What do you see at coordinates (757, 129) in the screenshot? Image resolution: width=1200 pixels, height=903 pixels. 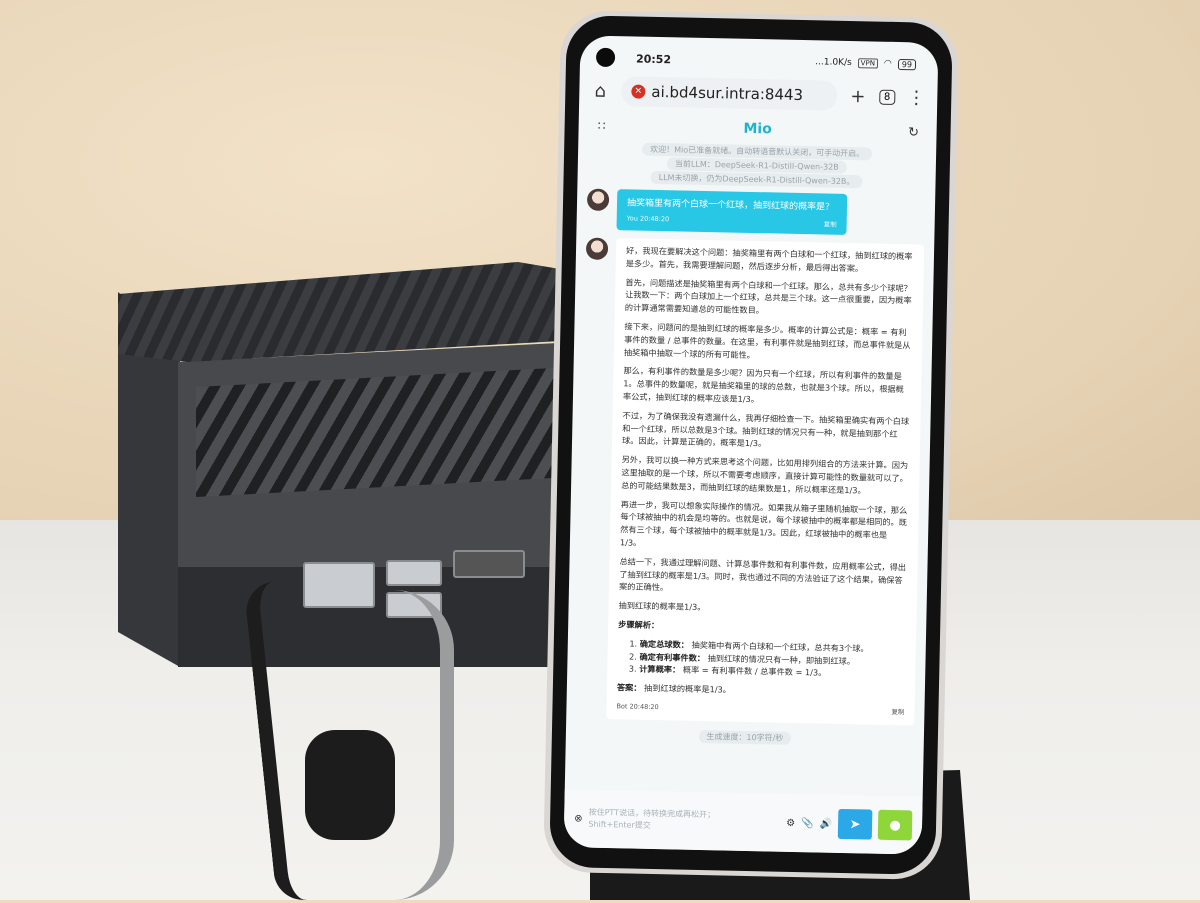 I see `app-title: Mio` at bounding box center [757, 129].